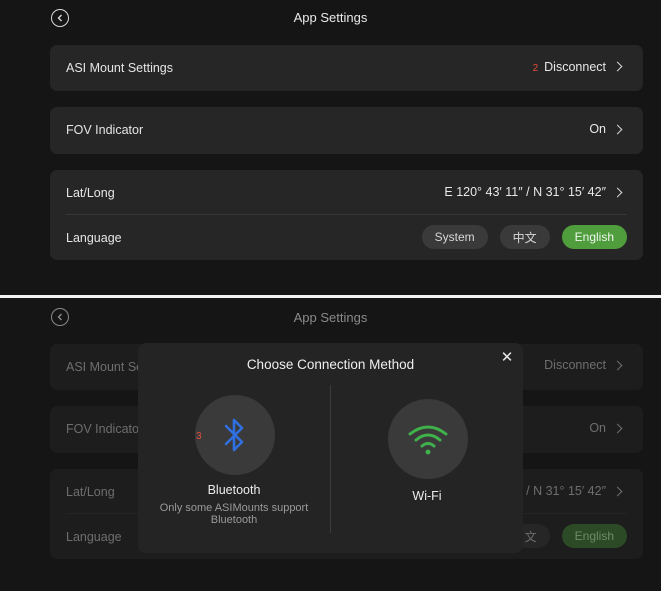 This screenshot has width=661, height=591. Describe the element at coordinates (525, 192) in the screenshot. I see `coordinates-text: E 120° 43′ 11″ / N 31° 15′ 42″` at that location.